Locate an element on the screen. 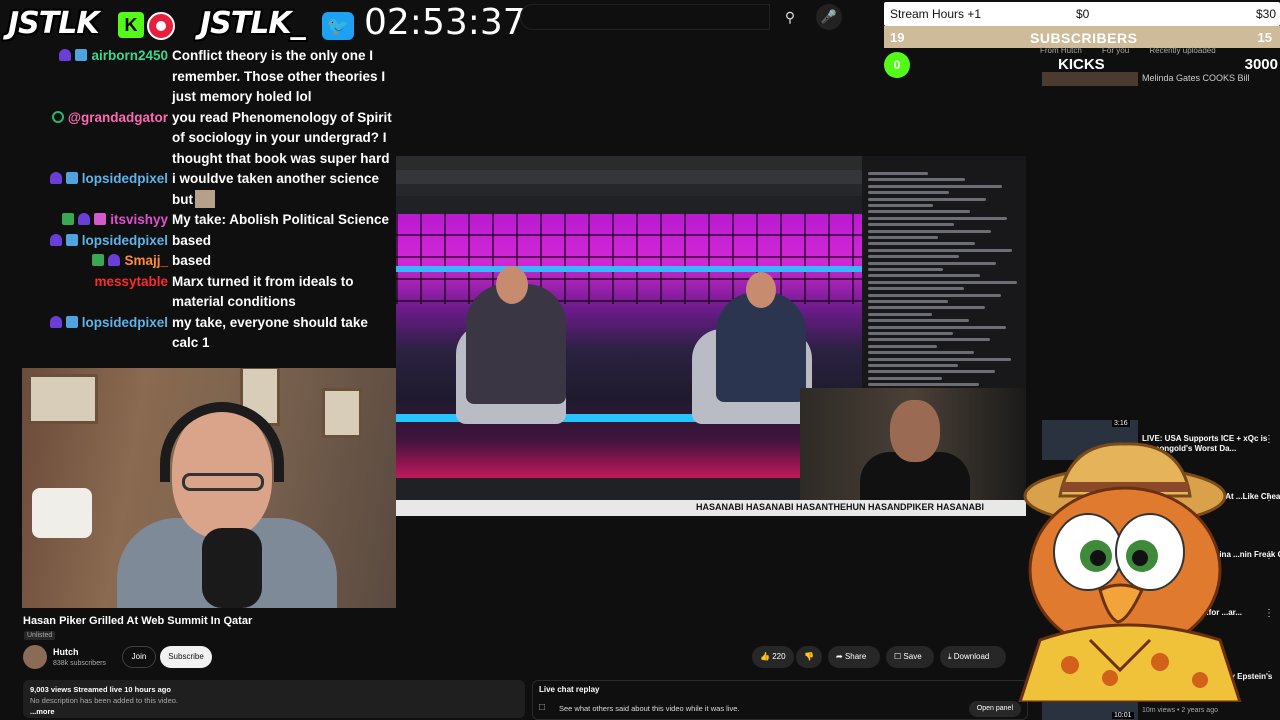 The height and width of the screenshot is (720, 1280). chat-meta: itsvishyy is located at coordinates (115, 220).